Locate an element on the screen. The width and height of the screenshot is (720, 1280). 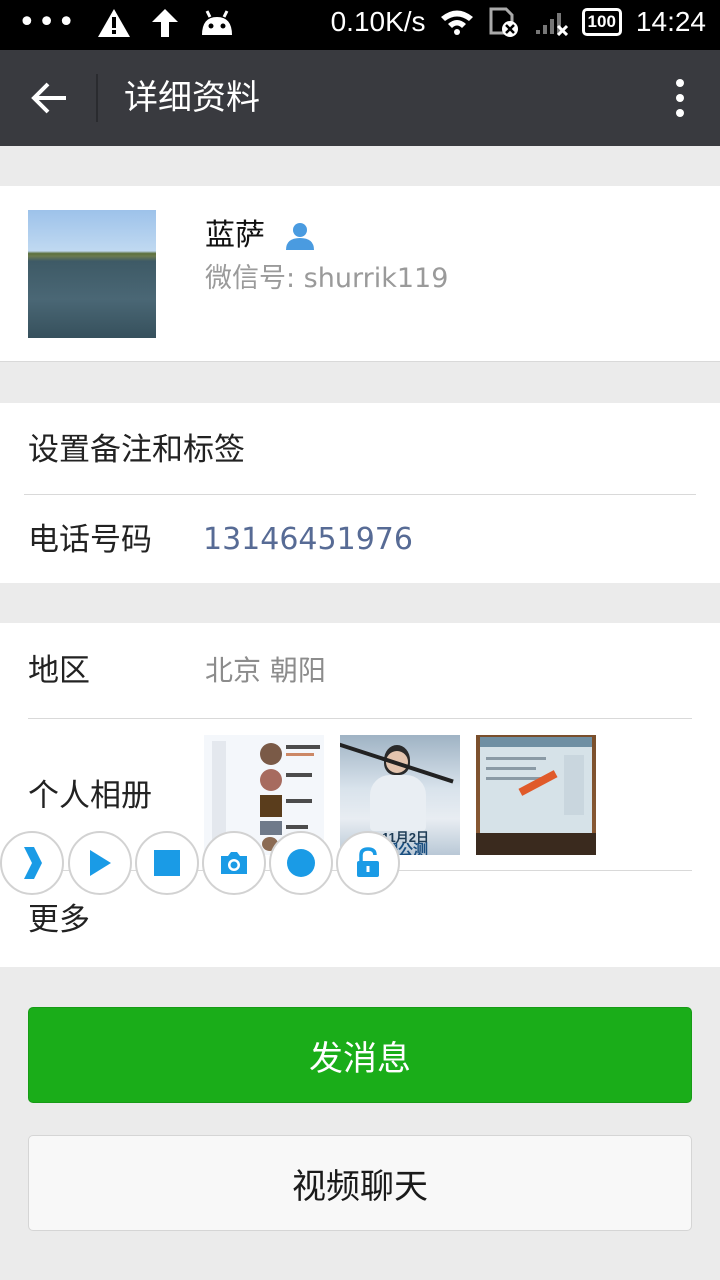
android-icon is located at coordinates (217, 22).